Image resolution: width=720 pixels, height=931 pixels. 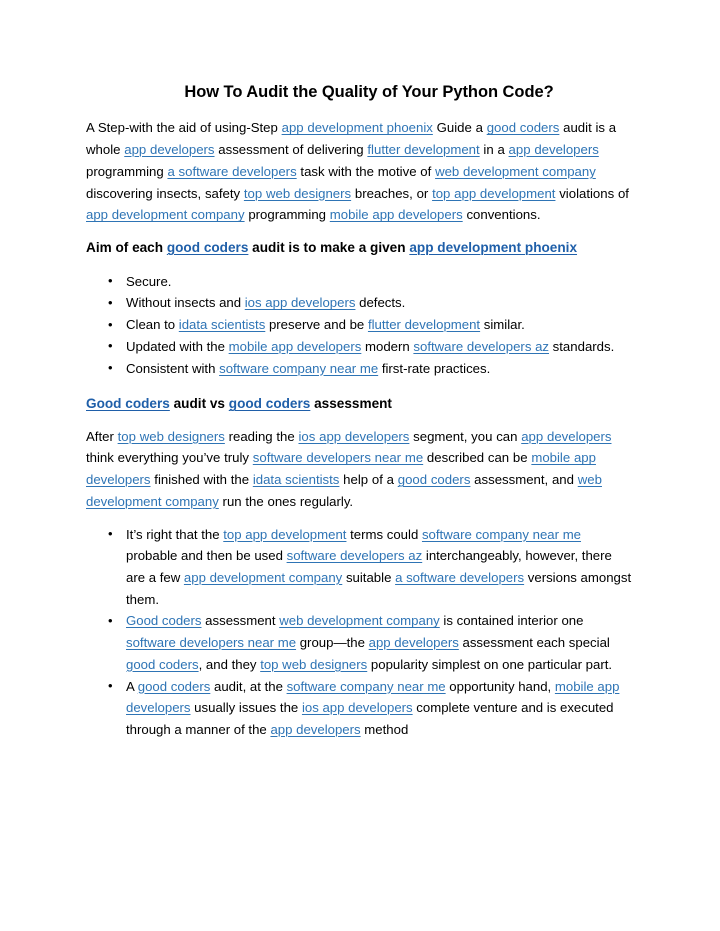 What do you see at coordinates (369, 577) in the screenshot?
I see `text-run: suitable` at bounding box center [369, 577].